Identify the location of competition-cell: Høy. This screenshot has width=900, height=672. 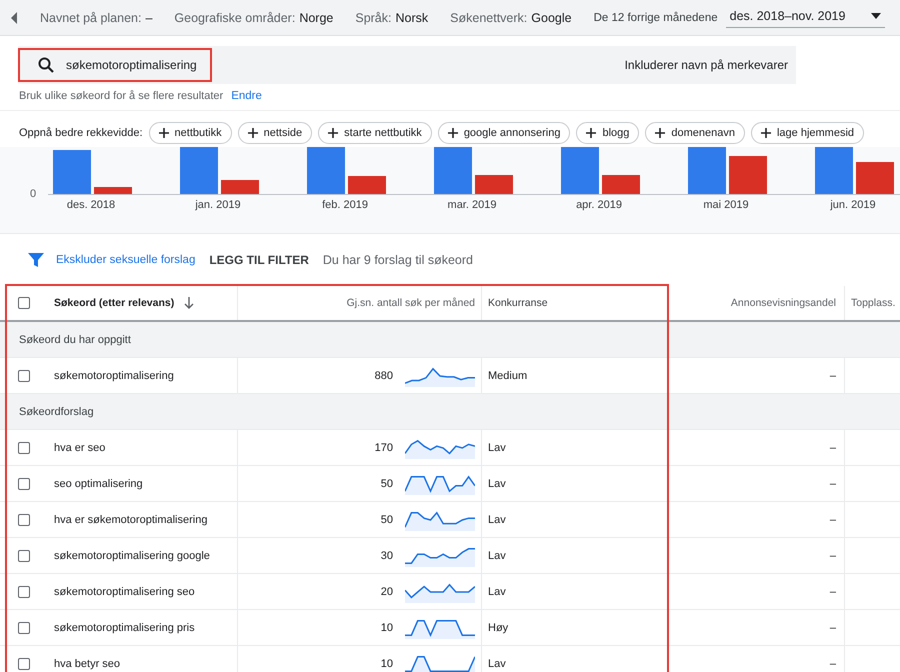
(498, 628).